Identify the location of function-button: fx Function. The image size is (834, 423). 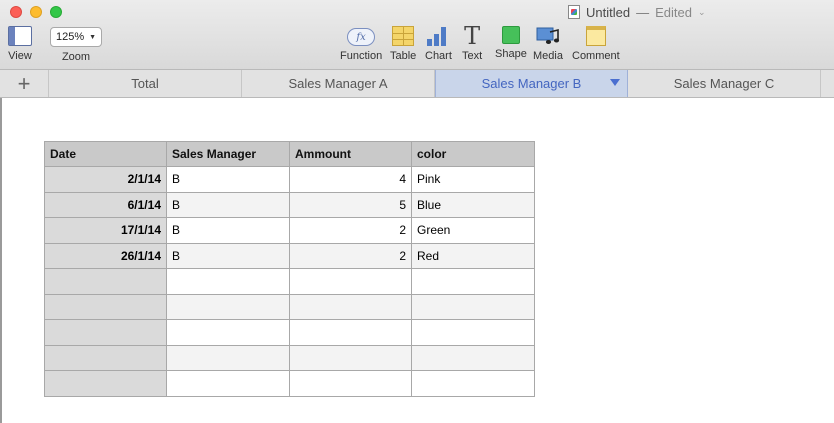
(361, 45).